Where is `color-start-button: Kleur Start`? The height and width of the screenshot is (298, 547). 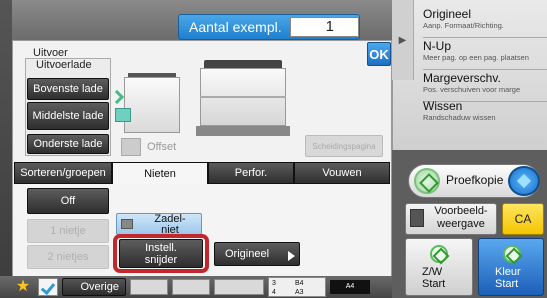 color-start-button: Kleur Start is located at coordinates (511, 267).